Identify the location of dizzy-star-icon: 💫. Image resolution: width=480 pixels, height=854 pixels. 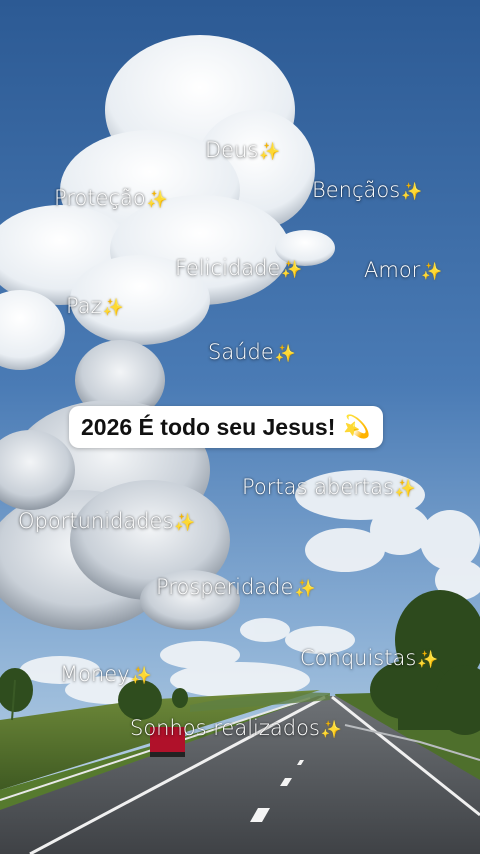
(357, 426).